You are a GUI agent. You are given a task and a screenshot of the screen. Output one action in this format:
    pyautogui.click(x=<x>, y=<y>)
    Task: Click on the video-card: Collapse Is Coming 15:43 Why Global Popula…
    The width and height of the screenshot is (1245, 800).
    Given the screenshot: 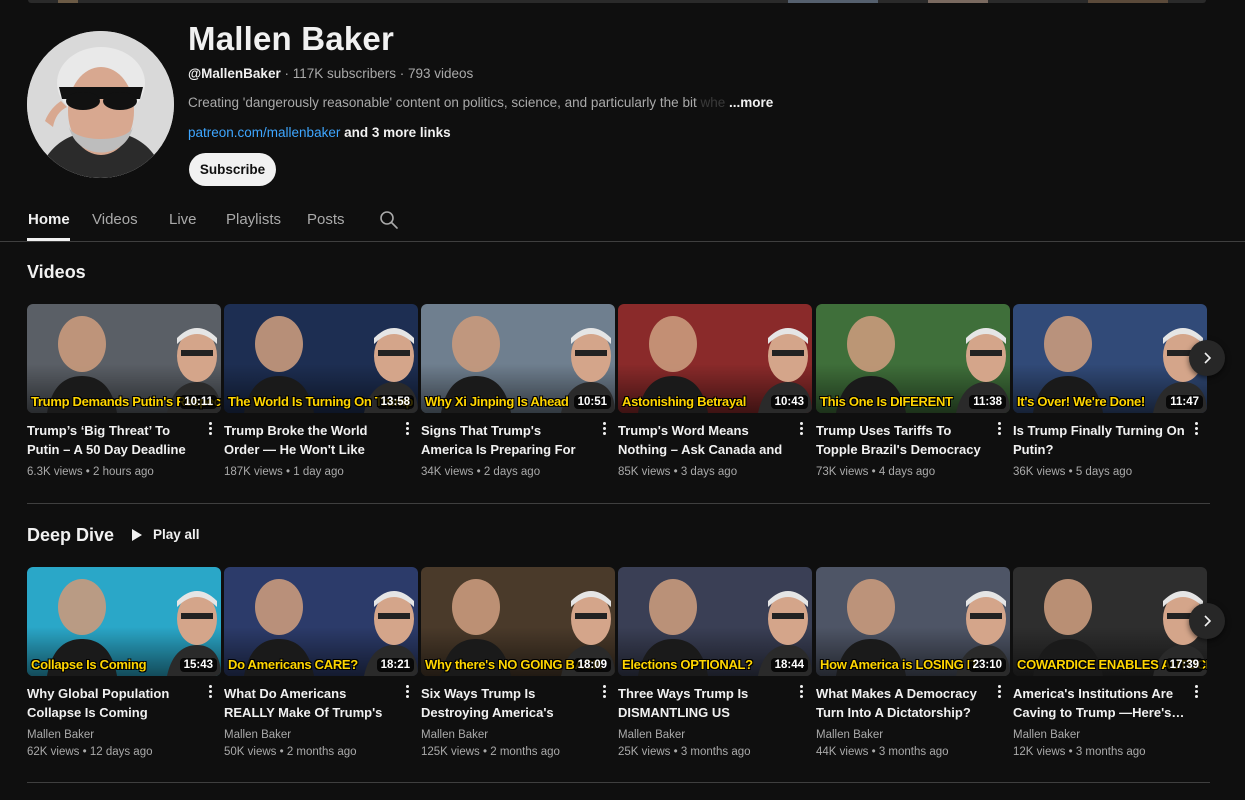 What is the action you would take?
    pyautogui.click(x=124, y=662)
    